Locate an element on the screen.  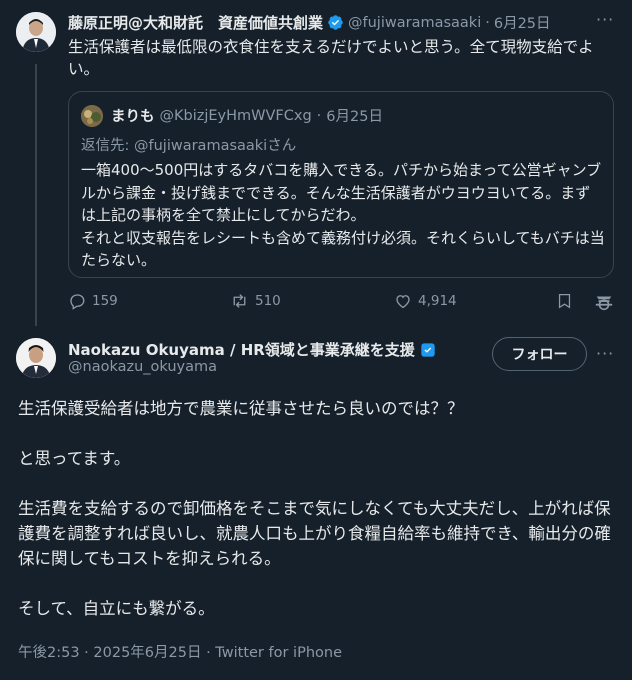
main-handle: @naokazu_okuyama is located at coordinates (142, 367).